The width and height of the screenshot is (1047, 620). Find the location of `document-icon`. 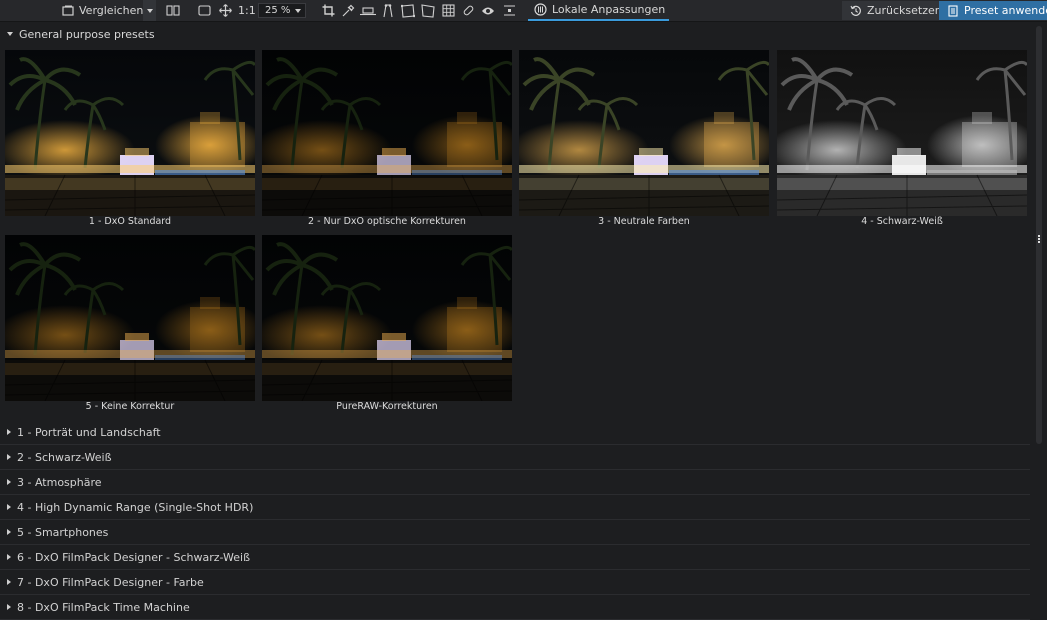

document-icon is located at coordinates (953, 11).